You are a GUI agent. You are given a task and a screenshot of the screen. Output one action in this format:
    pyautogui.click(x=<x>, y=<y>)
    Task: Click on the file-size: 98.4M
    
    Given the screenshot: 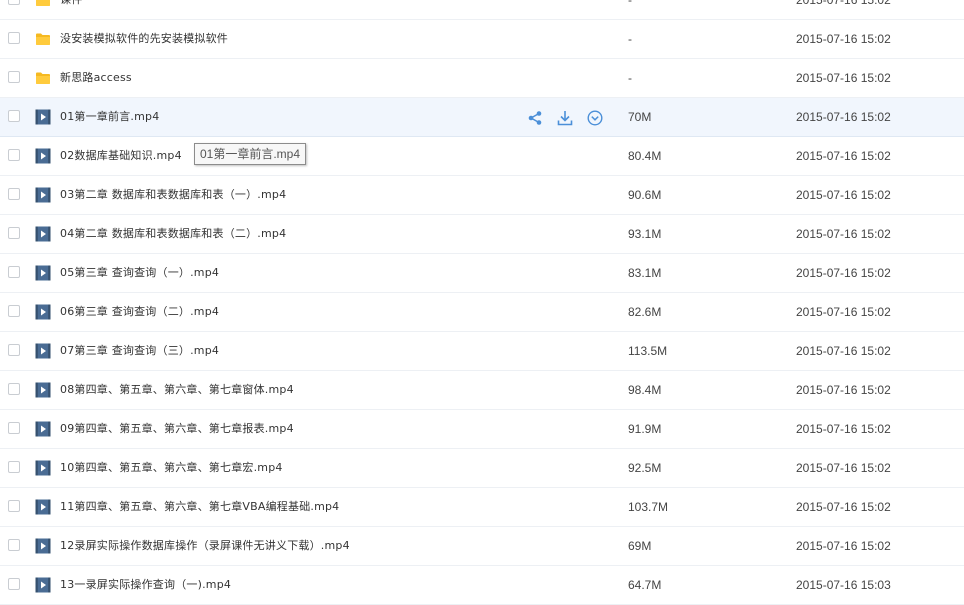 What is the action you would take?
    pyautogui.click(x=645, y=390)
    